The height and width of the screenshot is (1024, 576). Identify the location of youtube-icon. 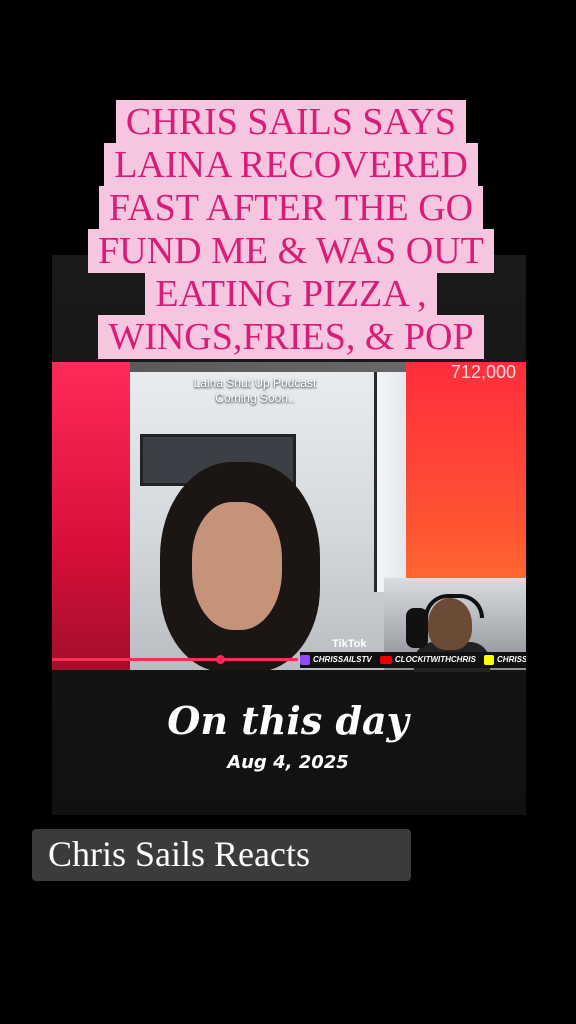
(385, 659).